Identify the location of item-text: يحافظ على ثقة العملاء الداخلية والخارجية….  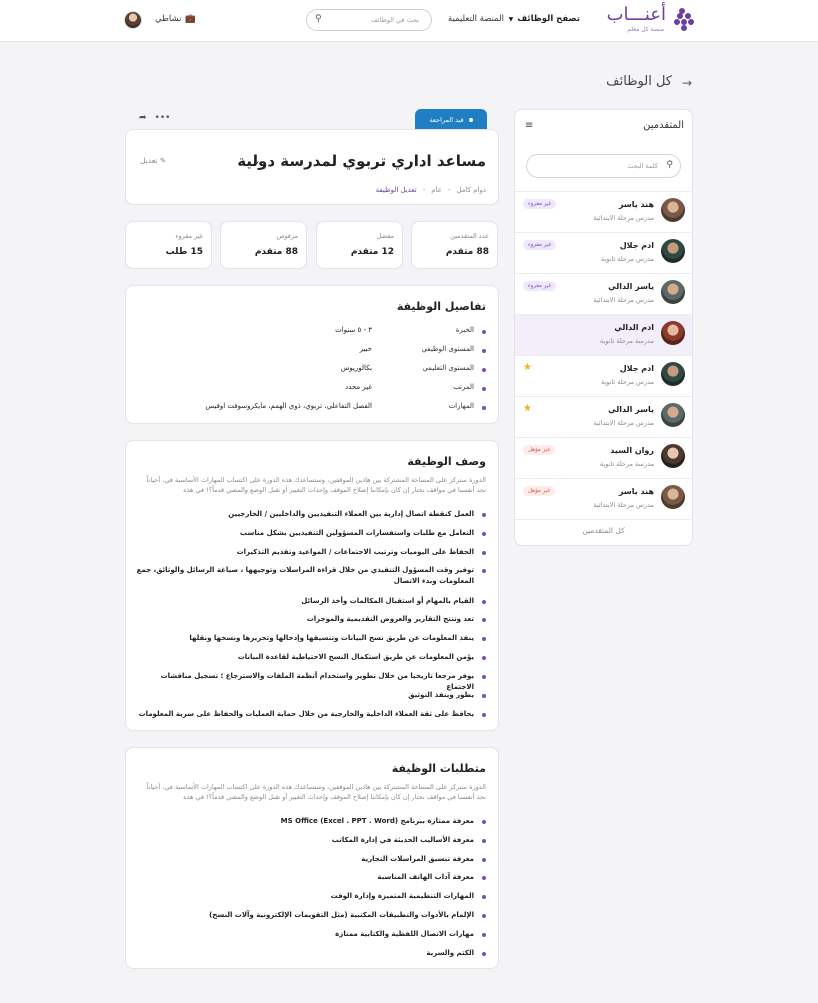
(306, 714).